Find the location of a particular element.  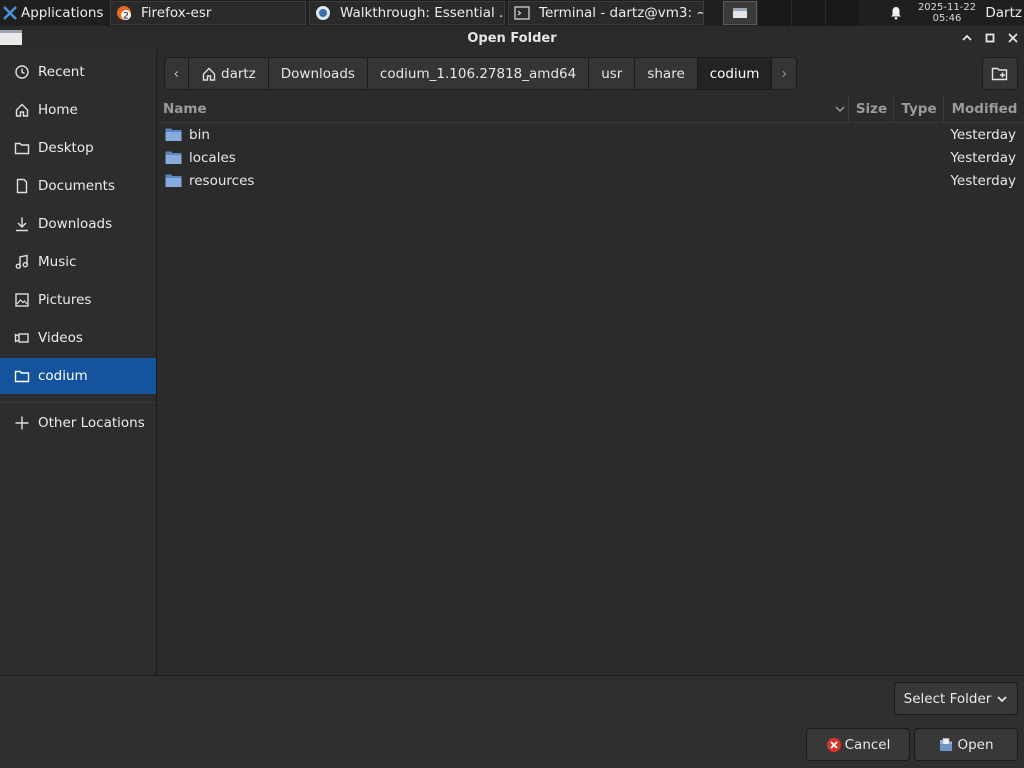

chevron-up-icon is located at coordinates (966, 37).